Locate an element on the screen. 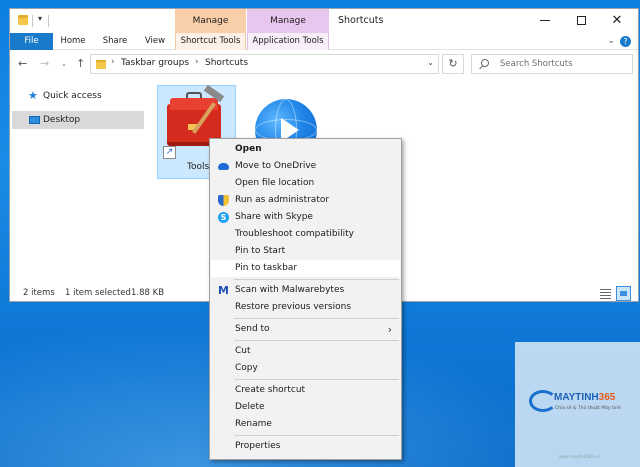 Image resolution: width=640 pixels, height=467 pixels. menu-item-restore-previous-versions: Restore previous versions is located at coordinates (305, 307).